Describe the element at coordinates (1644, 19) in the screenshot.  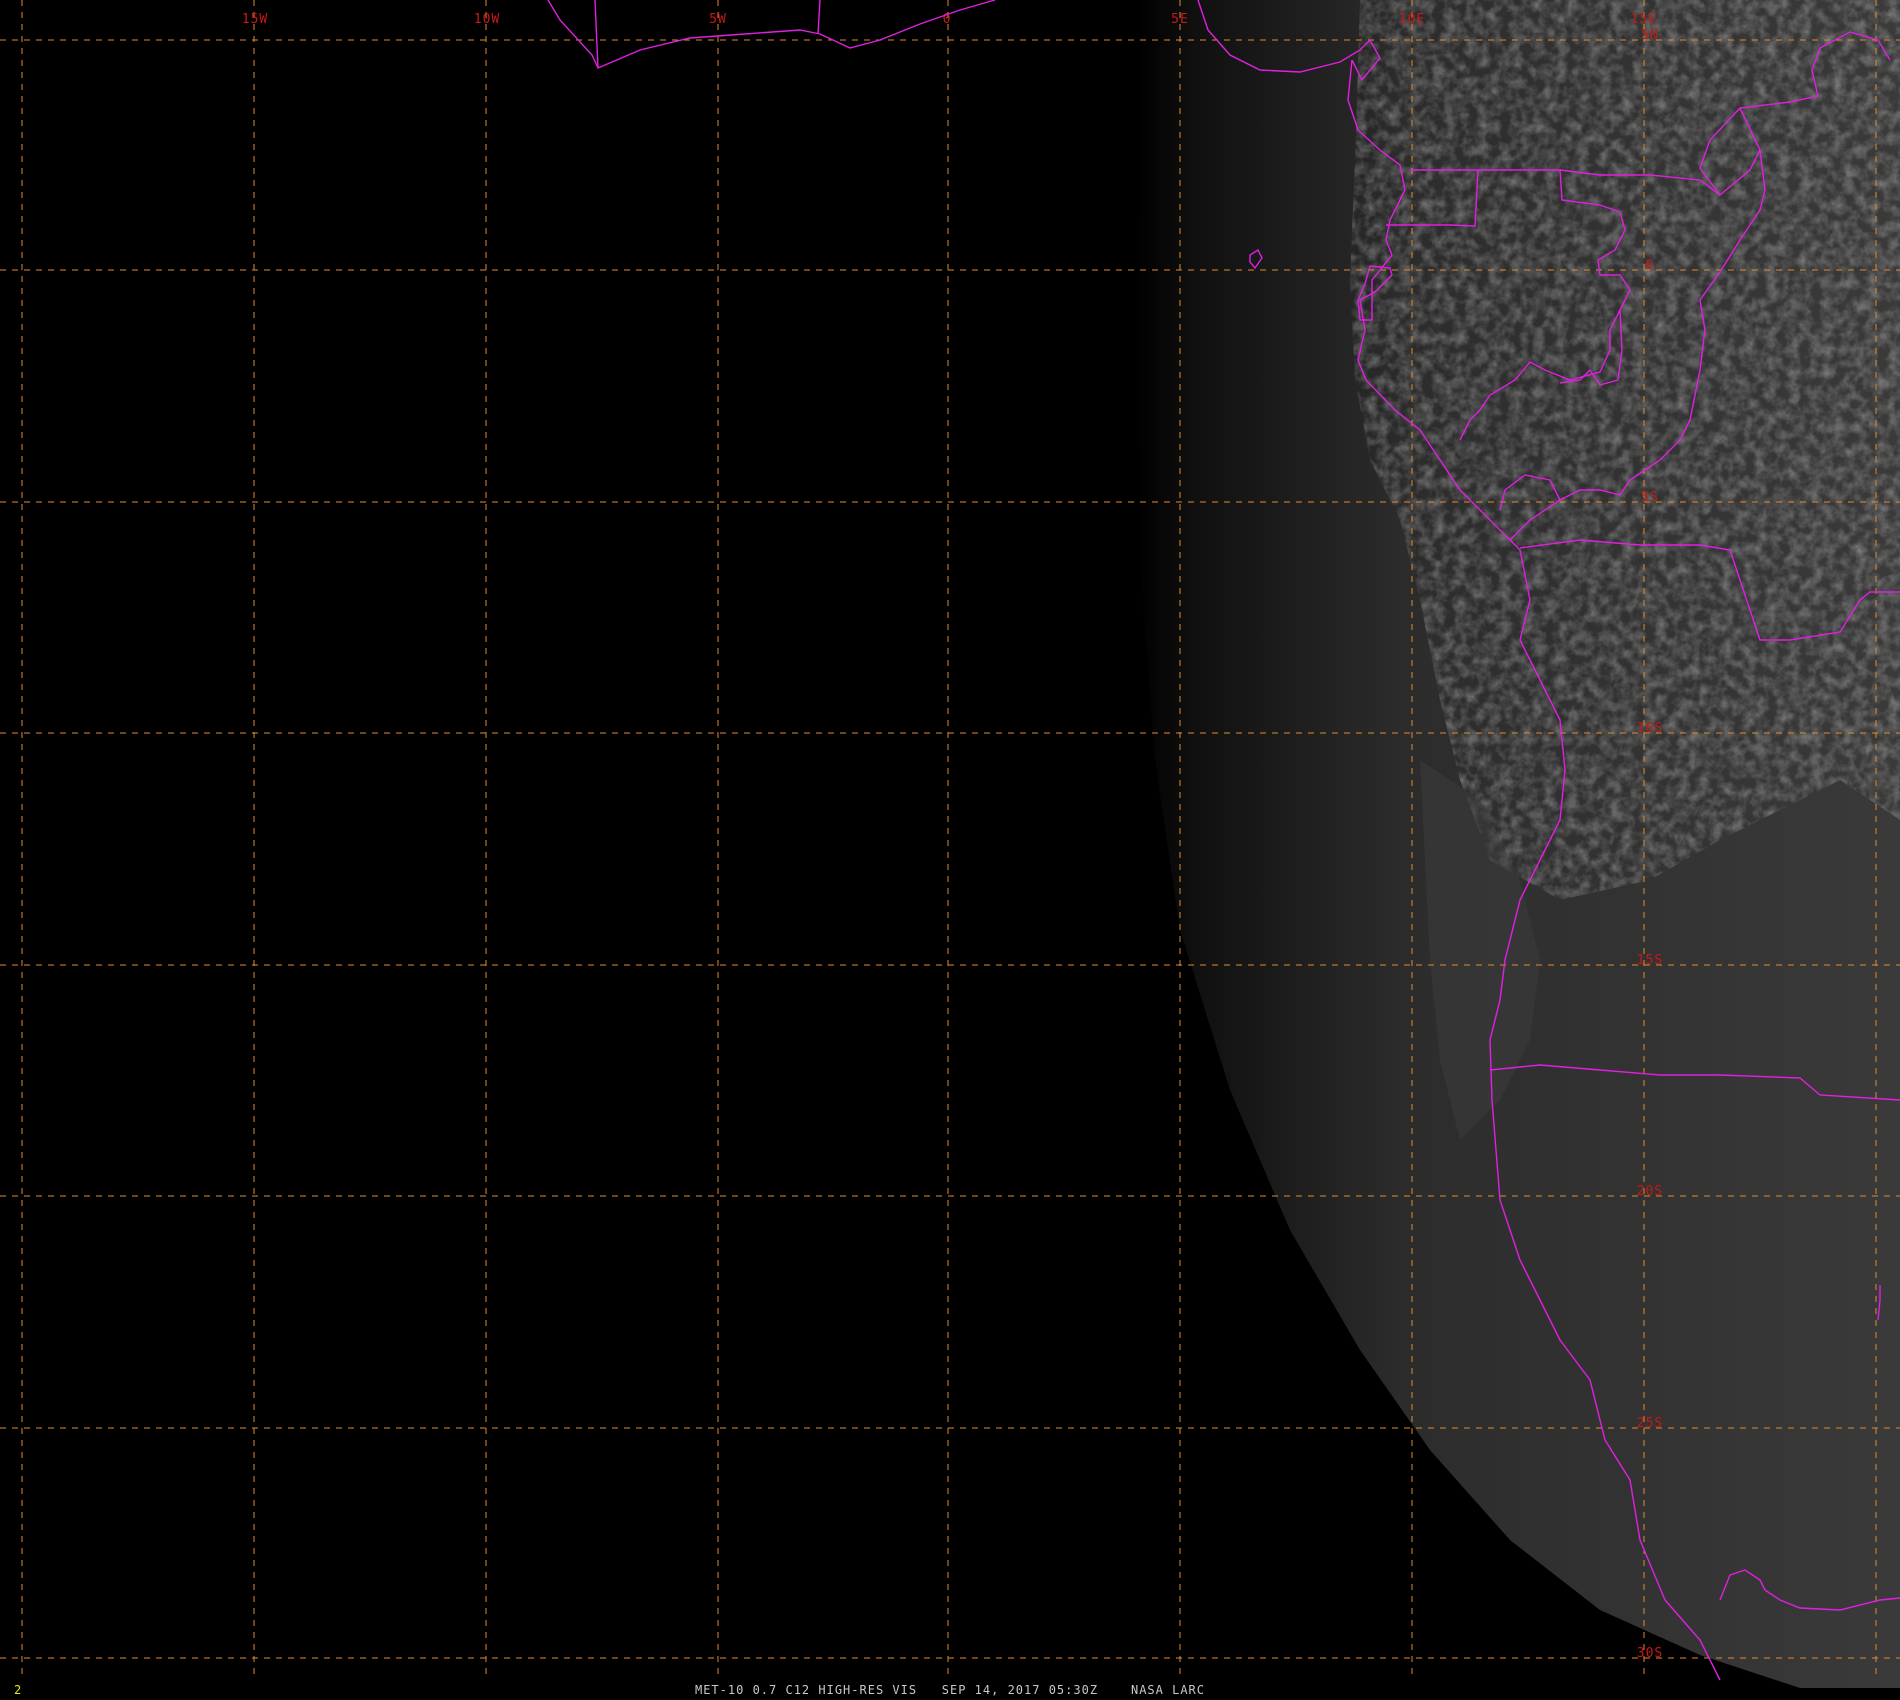
I see `longitude-label: 15E` at that location.